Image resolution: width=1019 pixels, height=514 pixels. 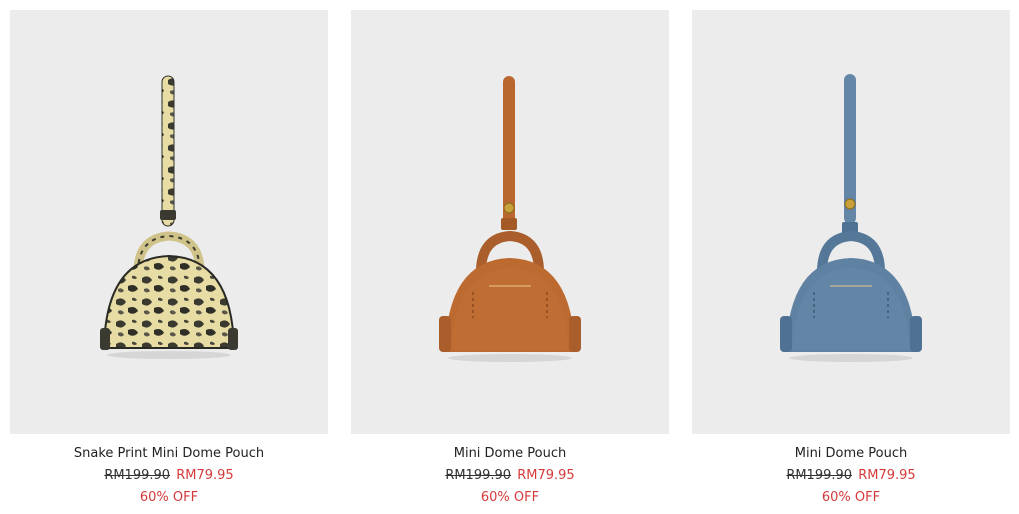 What do you see at coordinates (510, 219) in the screenshot?
I see `tan-pouch-icon` at bounding box center [510, 219].